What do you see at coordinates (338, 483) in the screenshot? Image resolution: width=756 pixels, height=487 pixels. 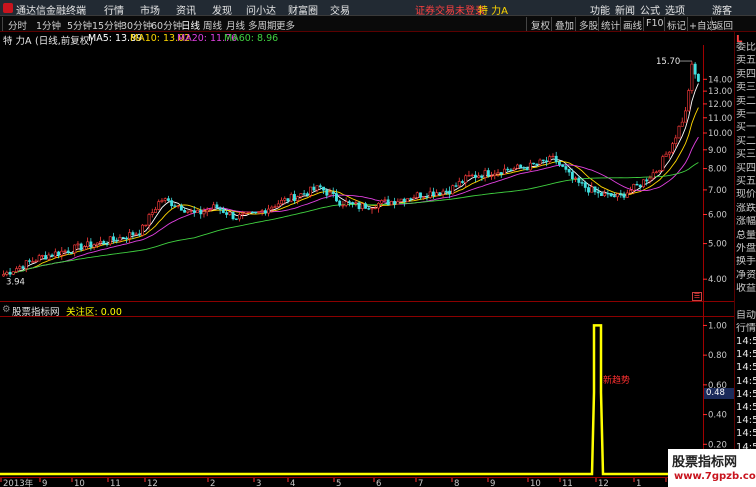 I see `time-tick-label: 5` at bounding box center [338, 483].